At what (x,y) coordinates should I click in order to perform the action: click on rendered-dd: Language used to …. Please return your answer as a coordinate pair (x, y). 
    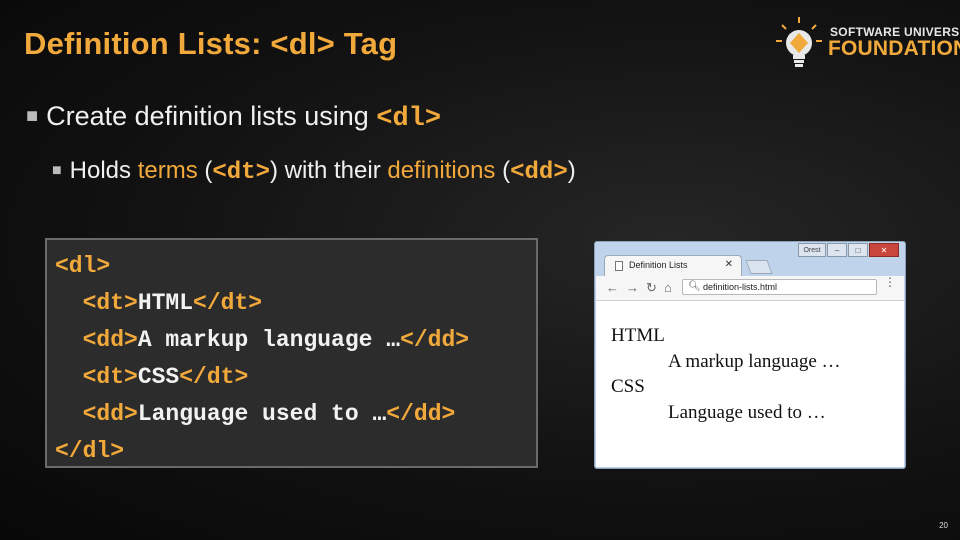
    Looking at the image, I should click on (747, 412).